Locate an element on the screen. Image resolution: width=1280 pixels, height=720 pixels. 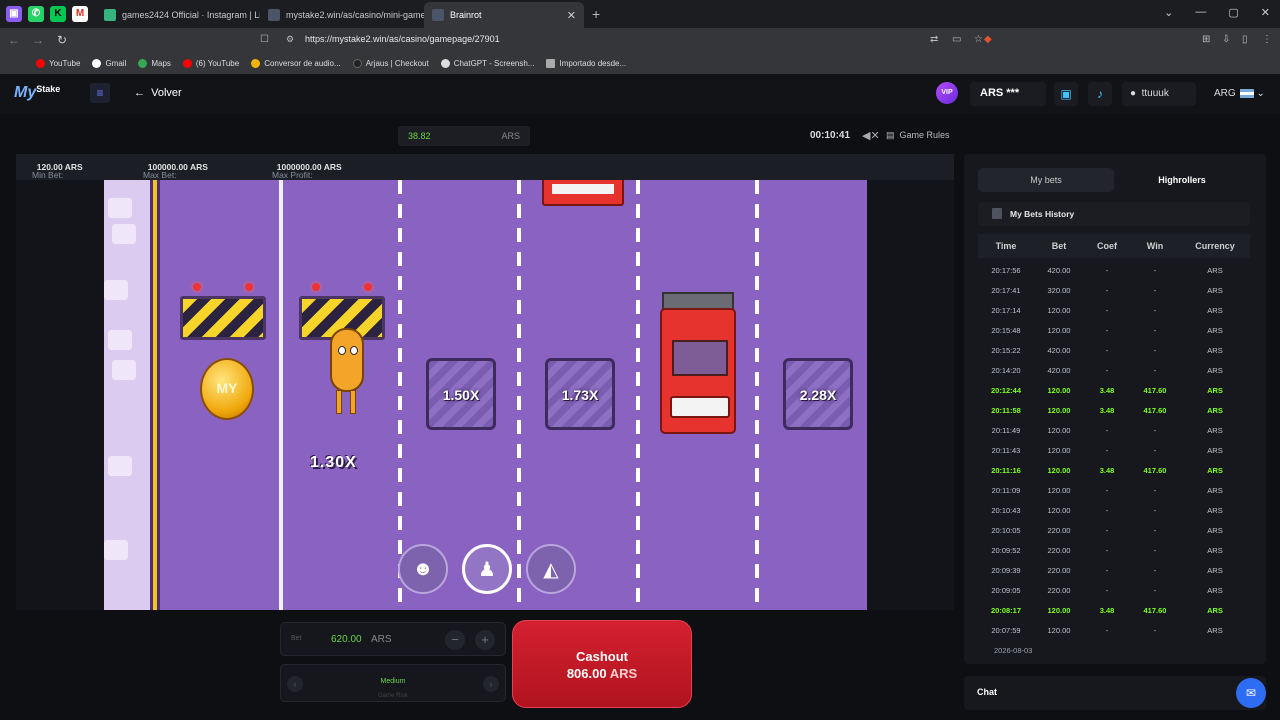
table-cell-bet: 120.00 is located at coordinates (1059, 490).